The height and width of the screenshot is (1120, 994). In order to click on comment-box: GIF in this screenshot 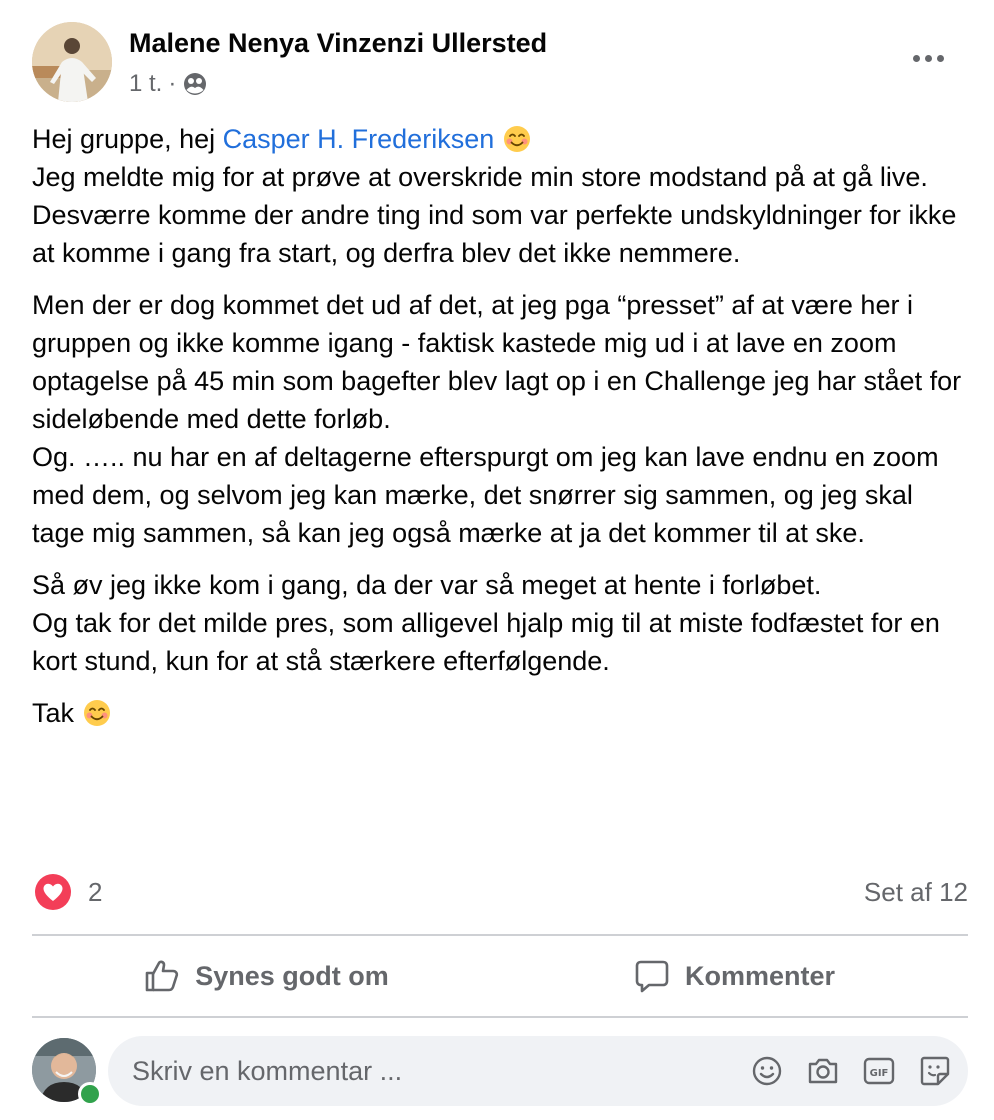, I will do `click(538, 1071)`.